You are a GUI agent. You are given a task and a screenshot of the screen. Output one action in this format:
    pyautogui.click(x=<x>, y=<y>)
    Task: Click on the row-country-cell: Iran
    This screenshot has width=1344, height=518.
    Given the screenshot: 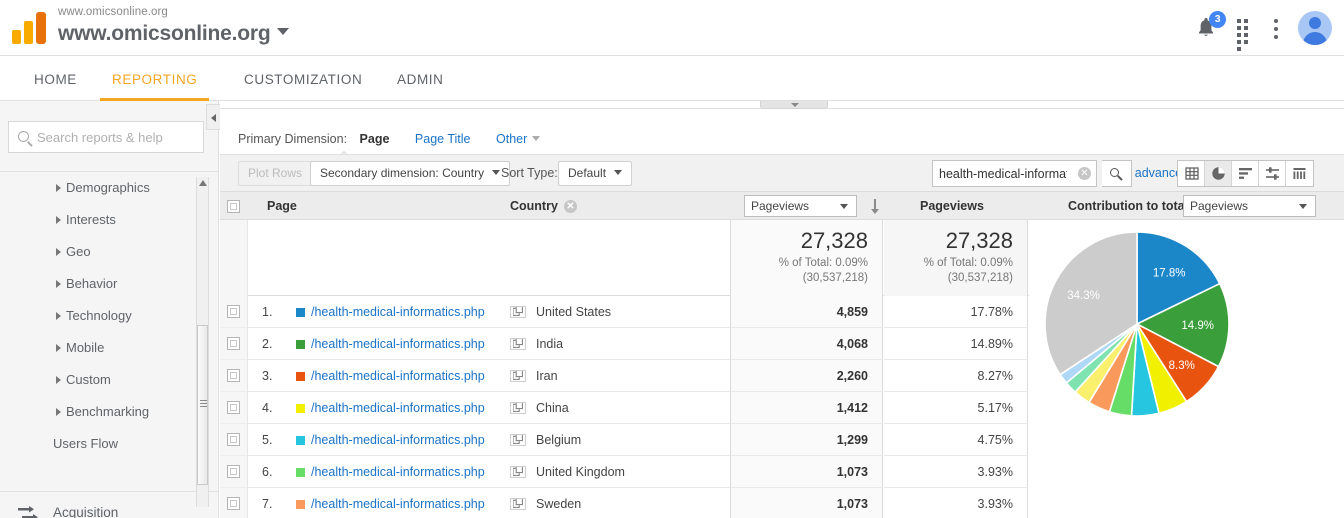 What is the action you would take?
    pyautogui.click(x=620, y=376)
    